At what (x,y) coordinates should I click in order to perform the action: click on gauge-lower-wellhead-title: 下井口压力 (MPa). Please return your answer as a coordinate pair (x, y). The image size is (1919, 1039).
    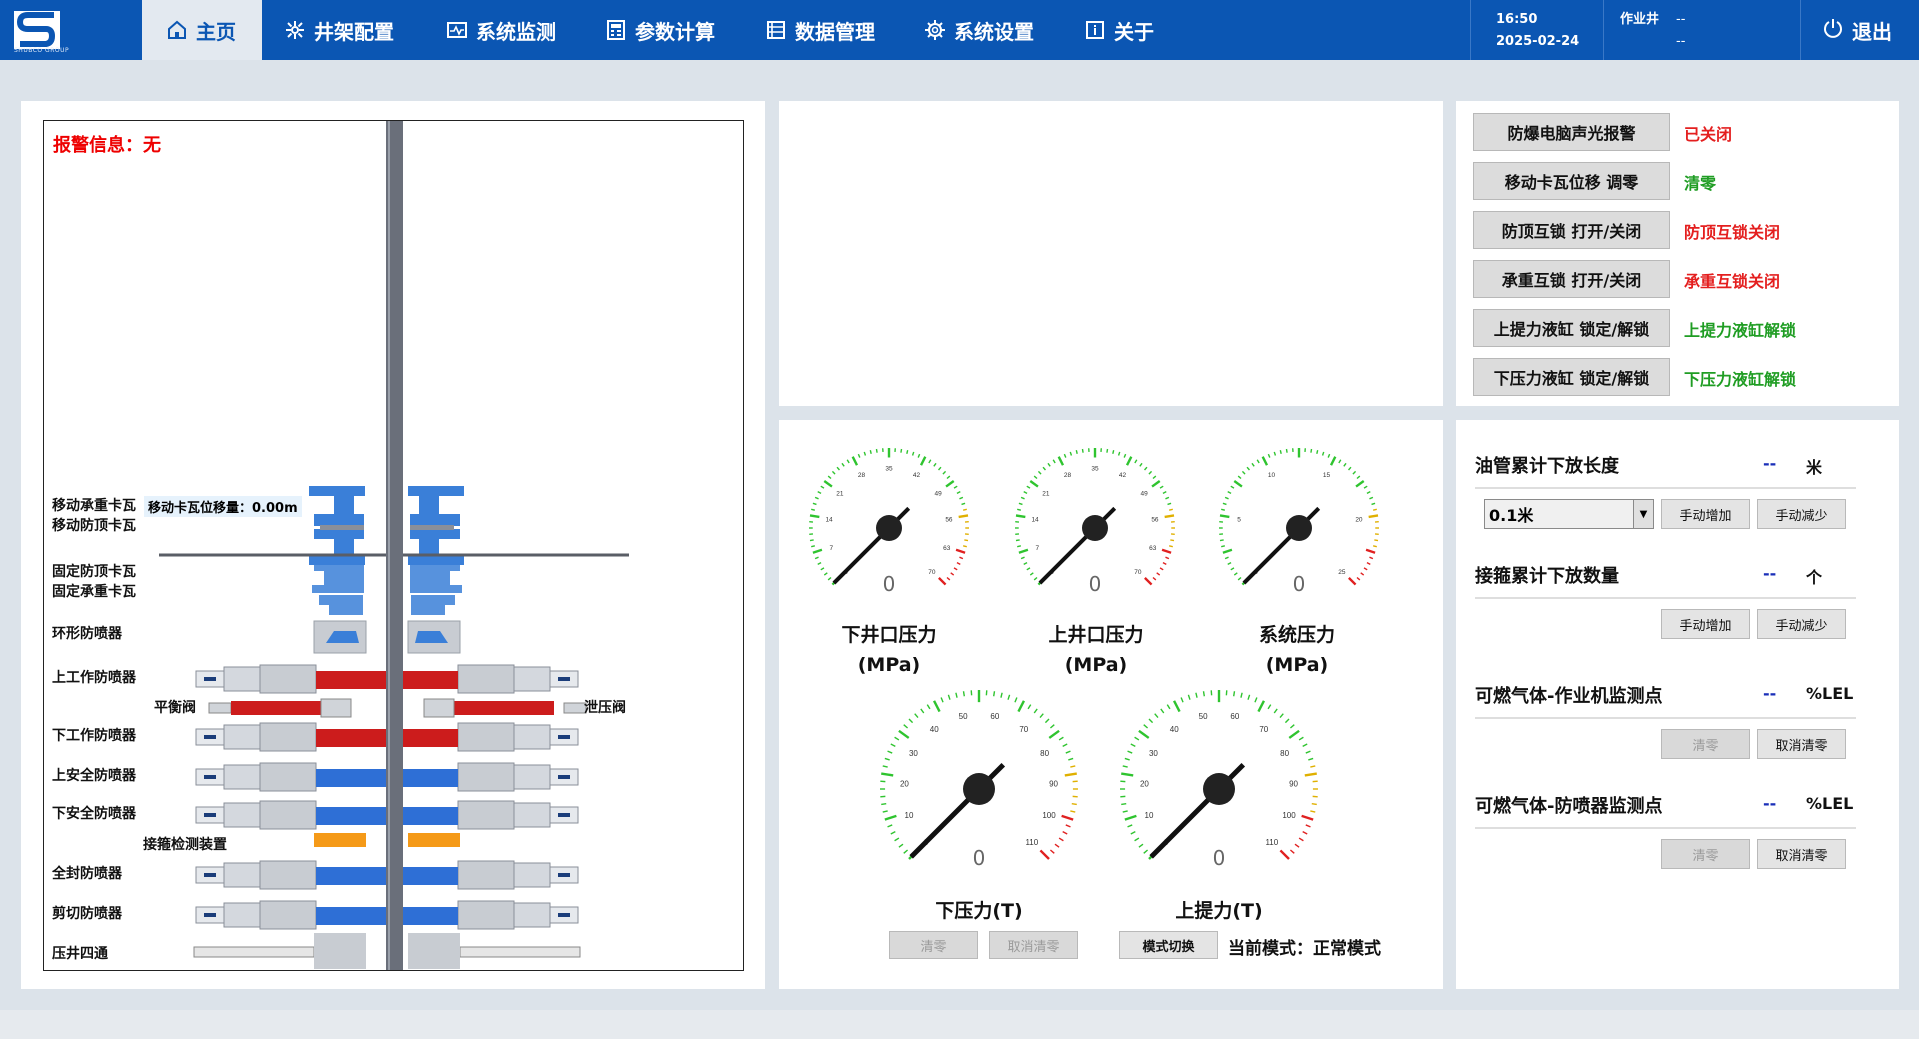
    Looking at the image, I should click on (889, 650).